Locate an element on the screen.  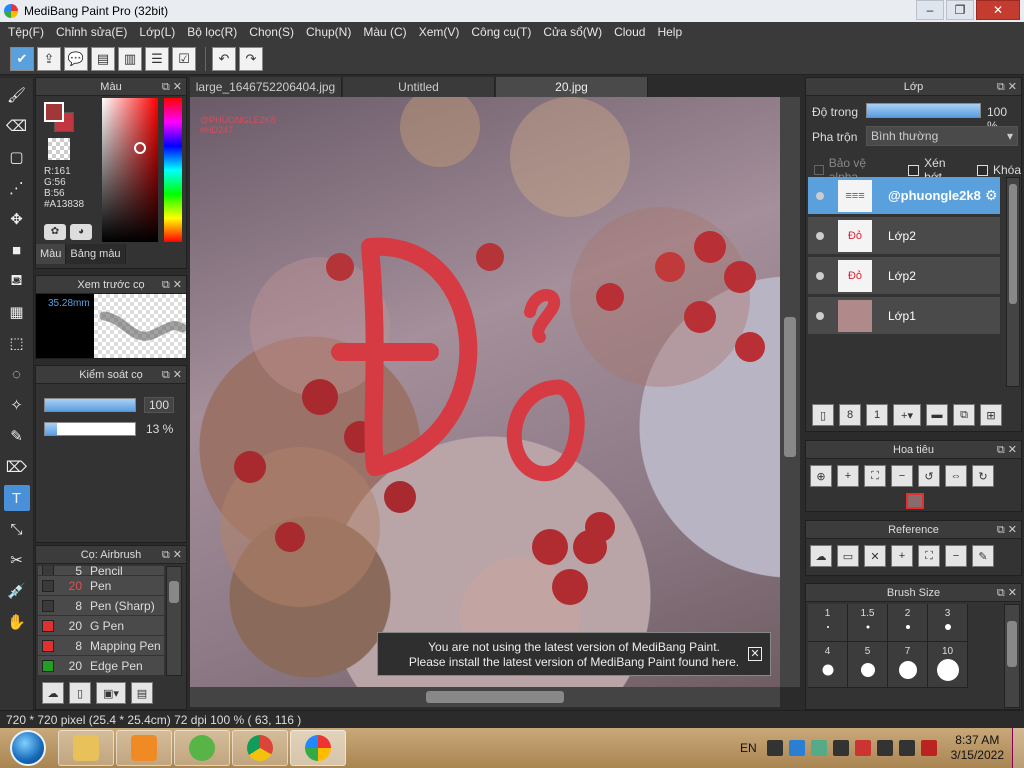
divide-tool-icon: ✂ is located at coordinates (17, 560).